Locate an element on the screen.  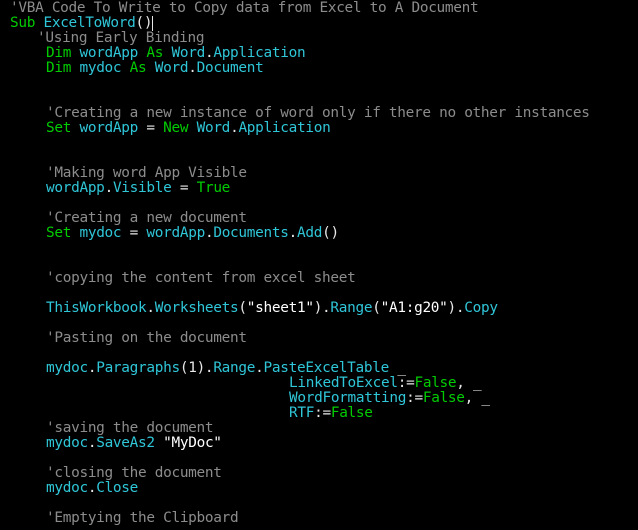
code-keyword: As is located at coordinates (159, 53).